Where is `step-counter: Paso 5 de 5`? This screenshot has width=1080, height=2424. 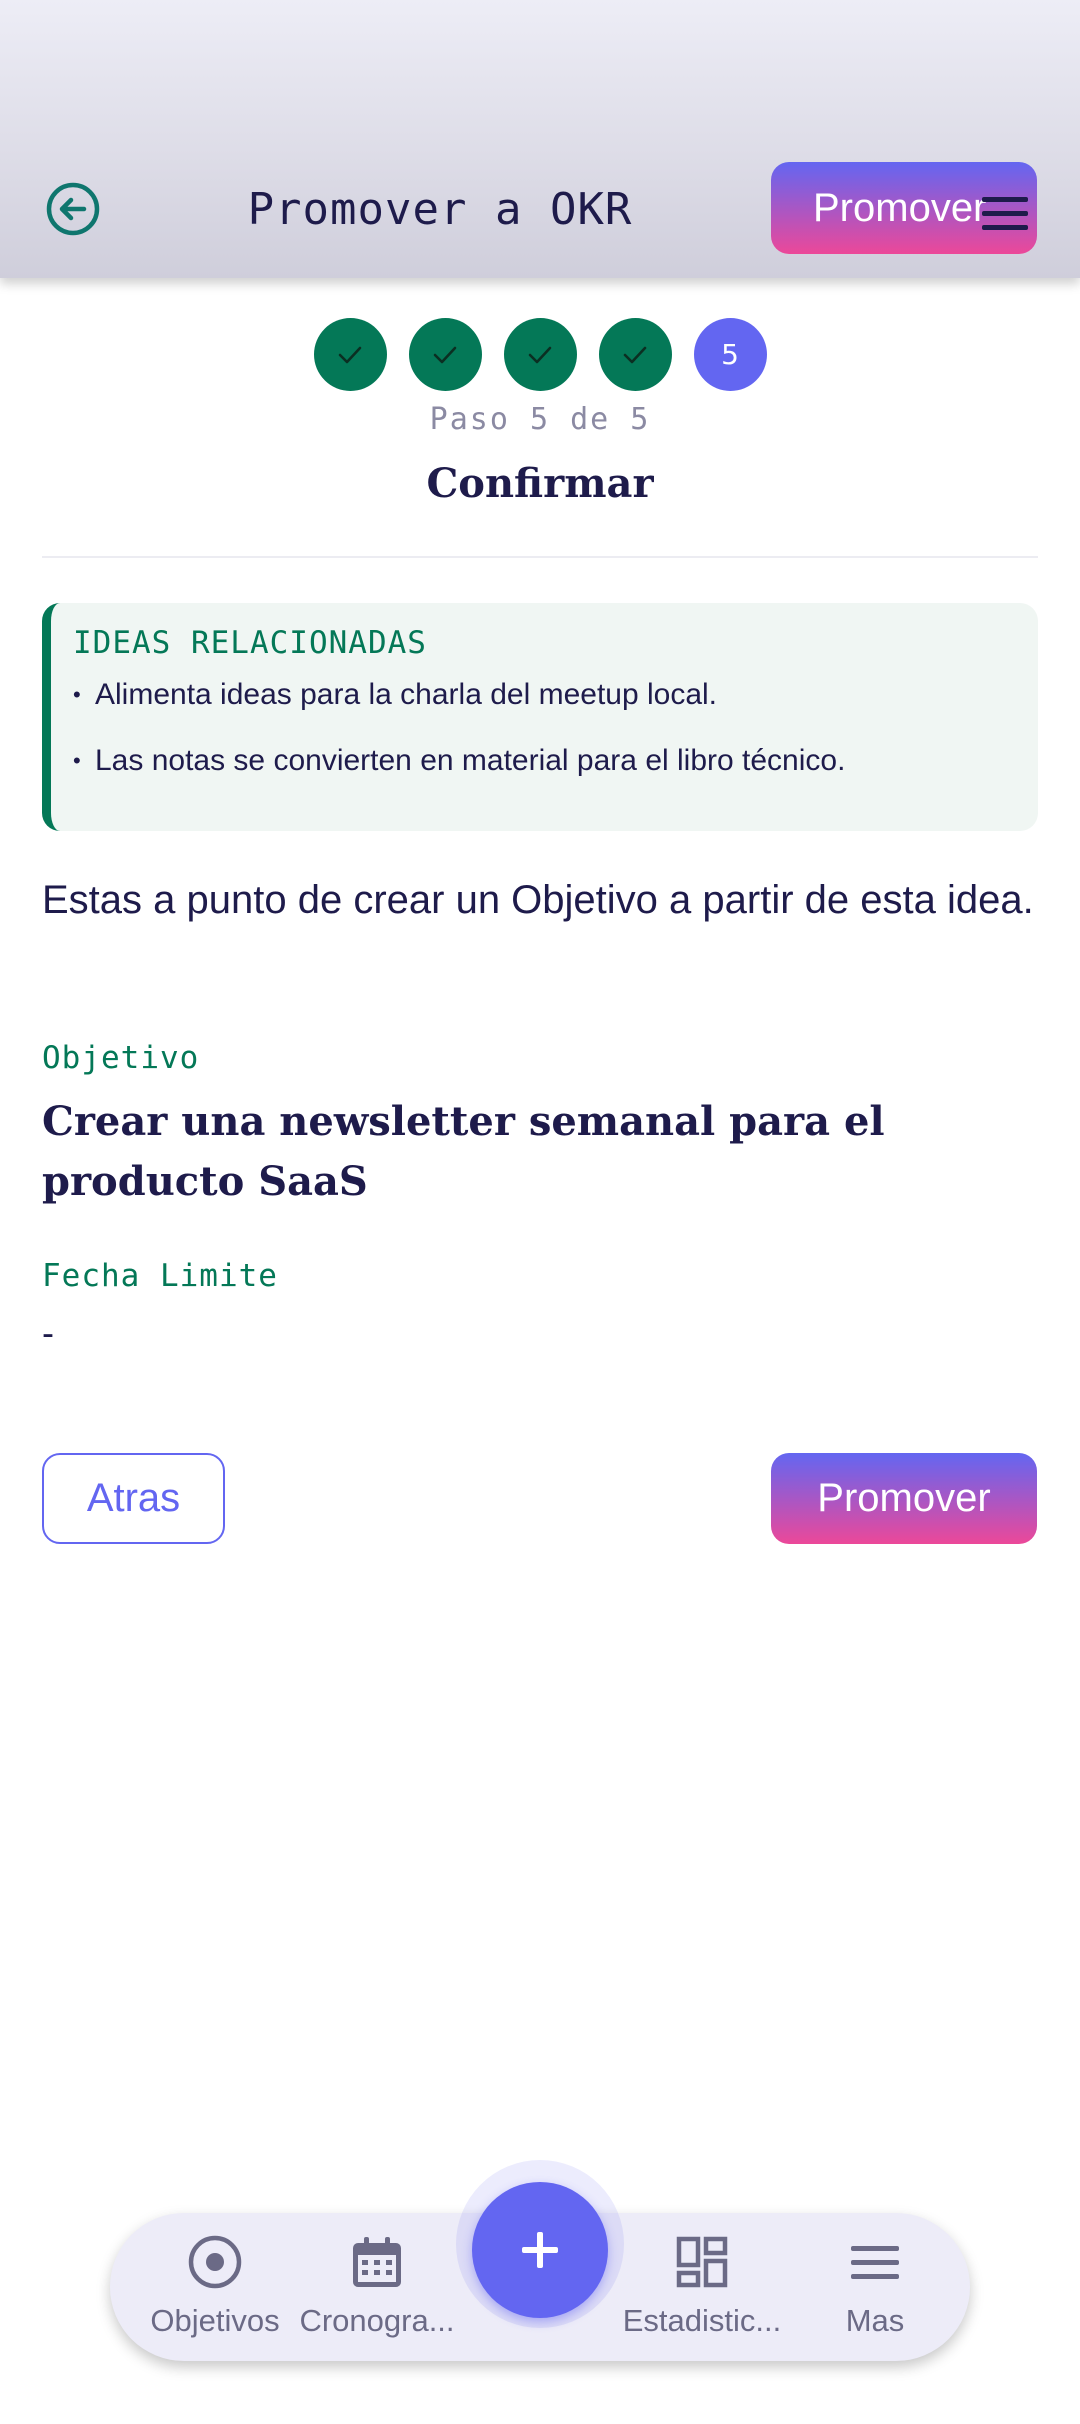 step-counter: Paso 5 de 5 is located at coordinates (540, 419).